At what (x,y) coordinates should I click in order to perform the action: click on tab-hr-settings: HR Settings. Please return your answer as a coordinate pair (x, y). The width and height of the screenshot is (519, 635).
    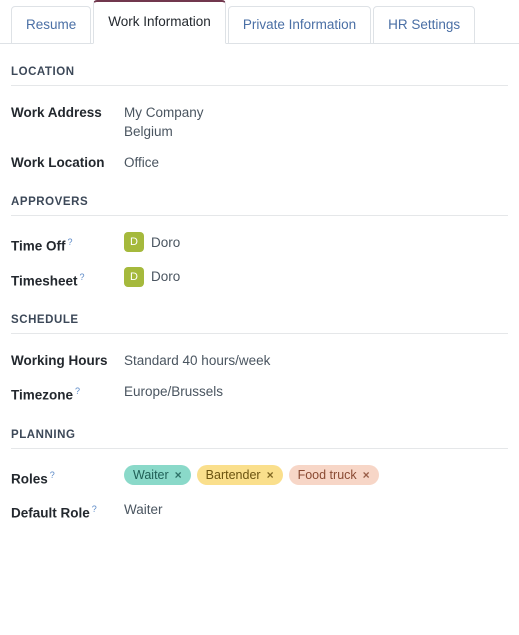
    Looking at the image, I should click on (424, 25).